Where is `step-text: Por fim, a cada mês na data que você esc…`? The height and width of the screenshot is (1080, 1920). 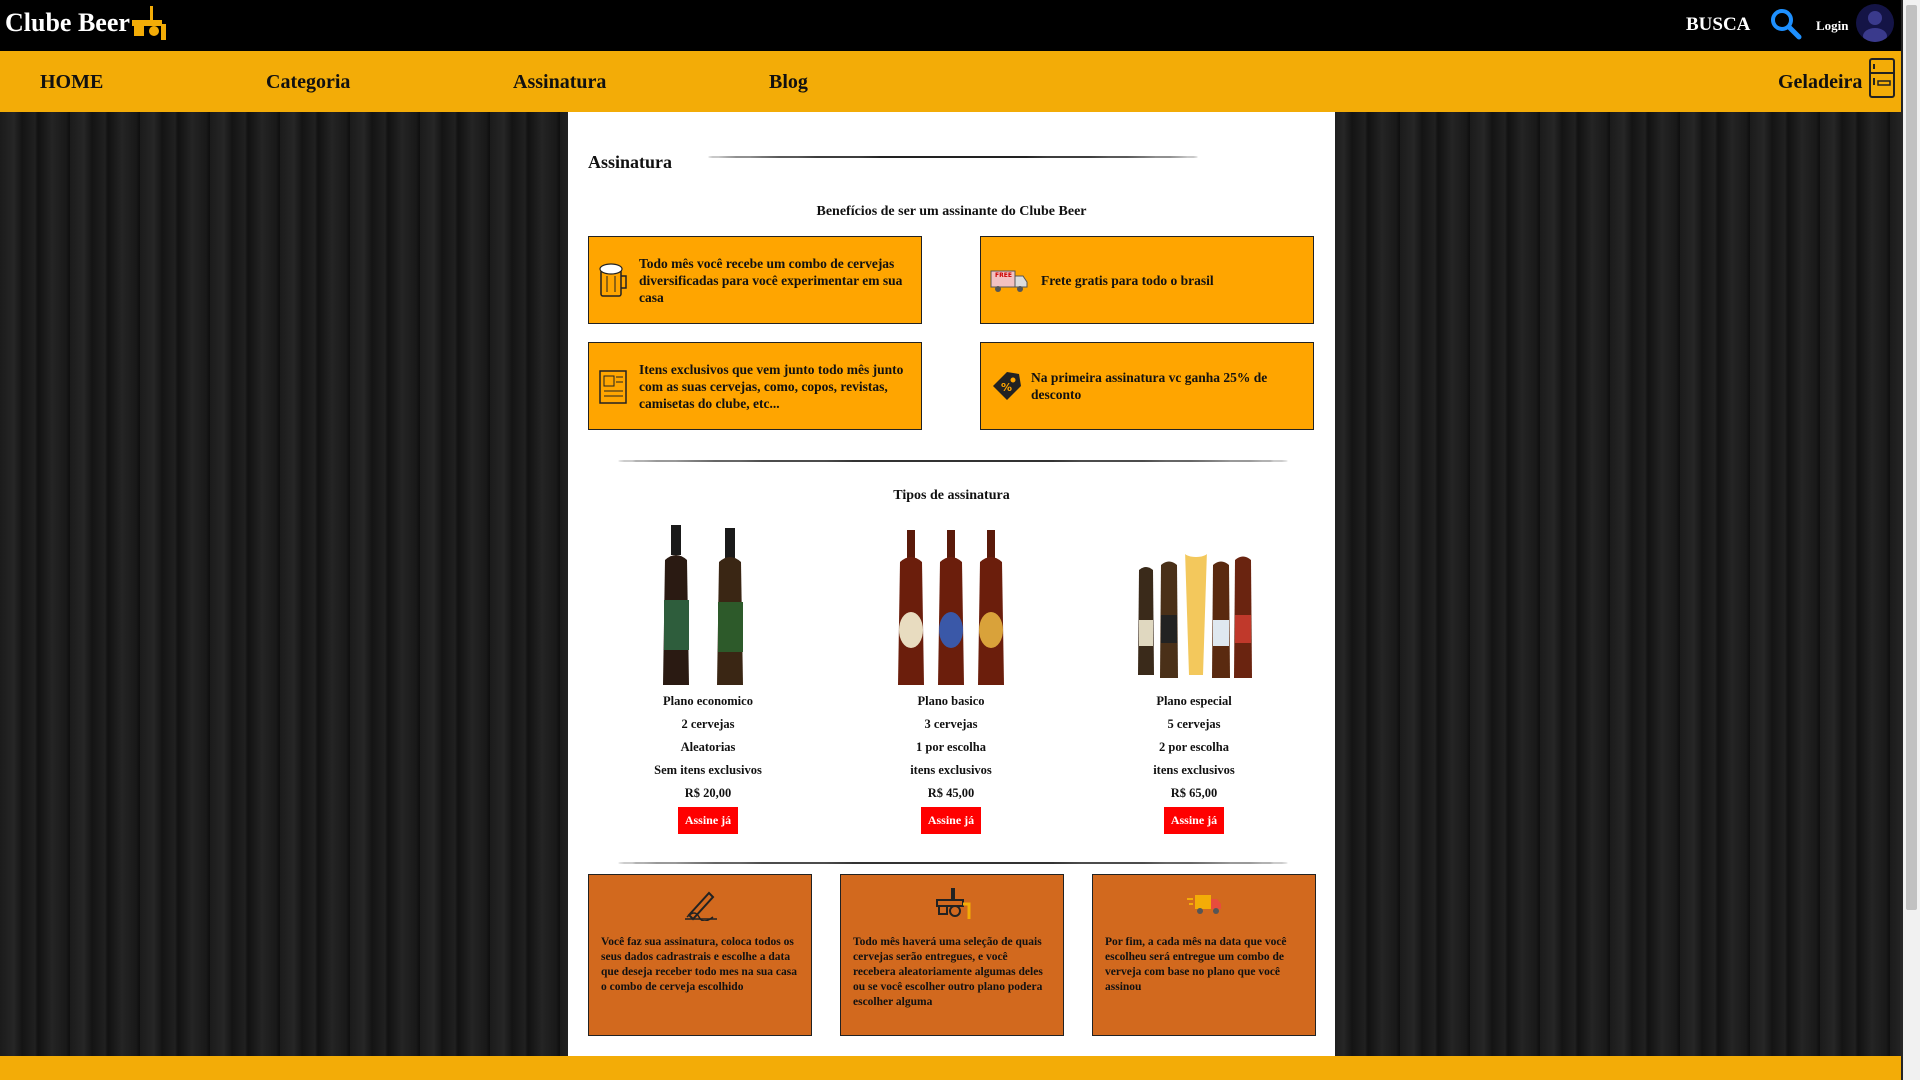 step-text: Por fim, a cada mês na data que você esc… is located at coordinates (1196, 964).